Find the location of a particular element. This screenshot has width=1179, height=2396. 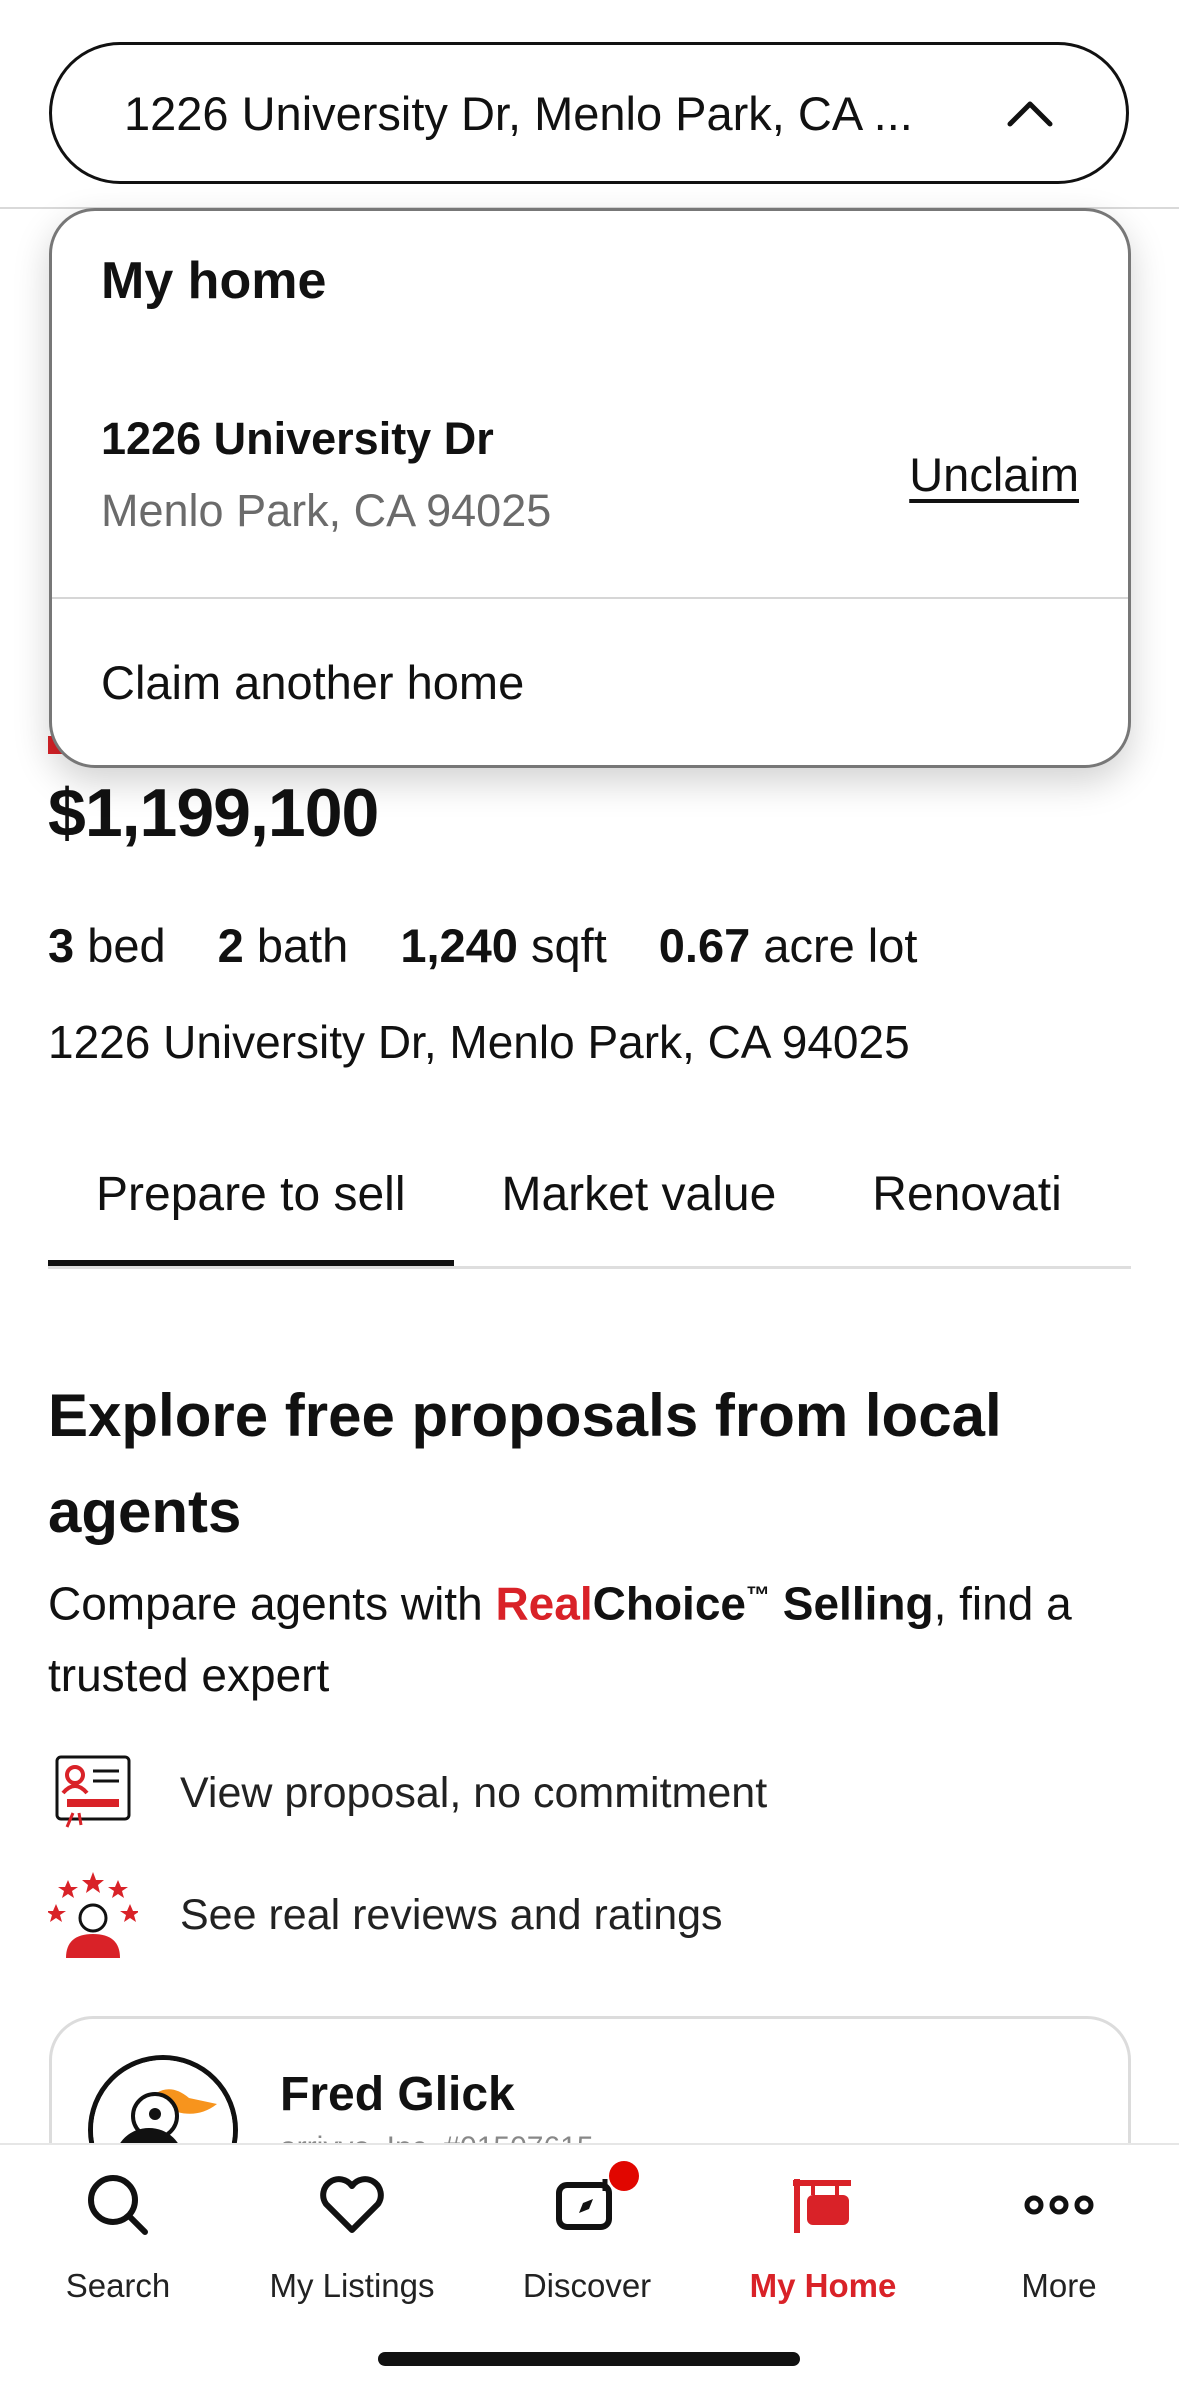

discover-icon is located at coordinates (593, 2203).